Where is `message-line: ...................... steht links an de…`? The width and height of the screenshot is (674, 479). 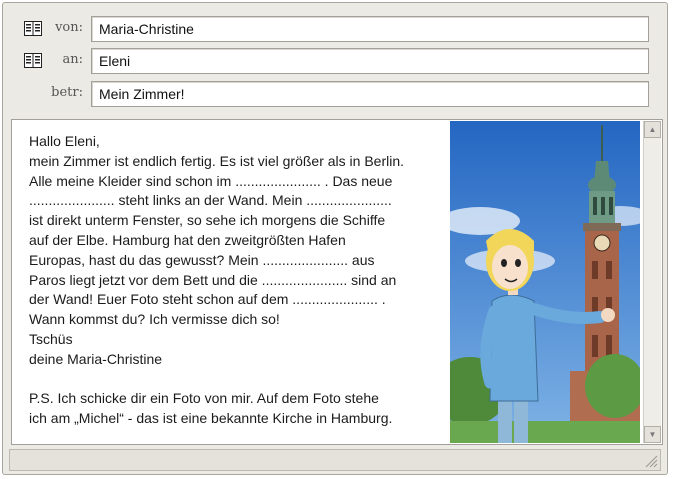 message-line: ...................... steht links an de… is located at coordinates (210, 200).